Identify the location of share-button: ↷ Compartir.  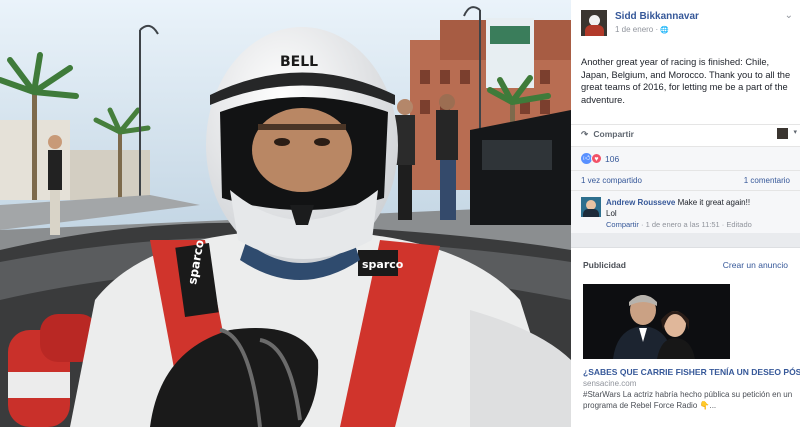
(607, 134).